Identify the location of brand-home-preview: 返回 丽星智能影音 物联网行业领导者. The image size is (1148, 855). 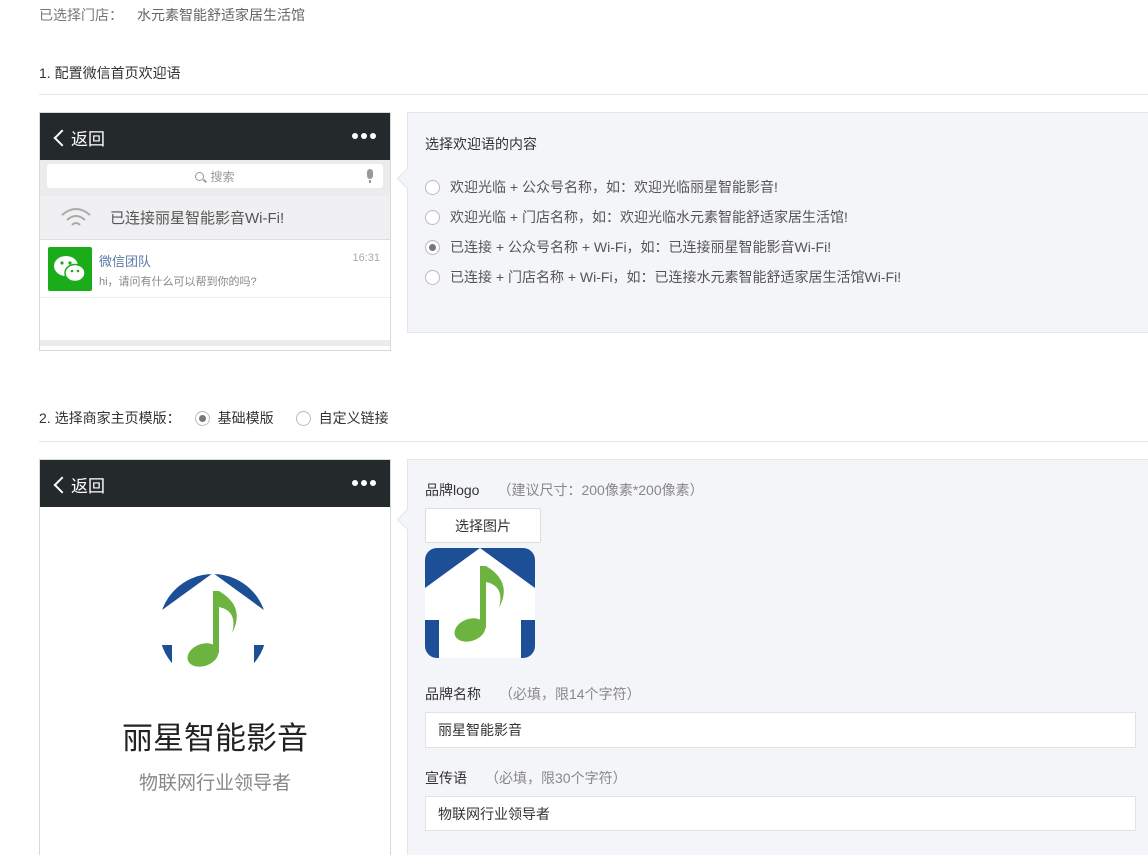
(215, 657).